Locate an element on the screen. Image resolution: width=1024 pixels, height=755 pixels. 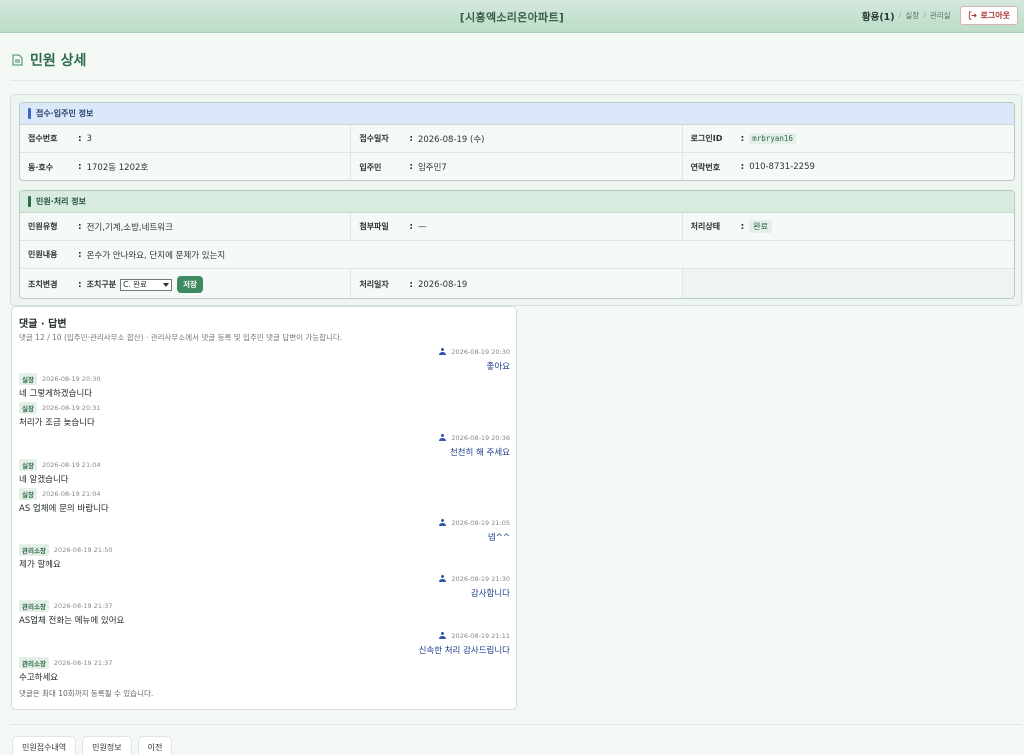
receipt-date-cell: 접수일자 : 2026-08-19 (수) is located at coordinates (517, 138).